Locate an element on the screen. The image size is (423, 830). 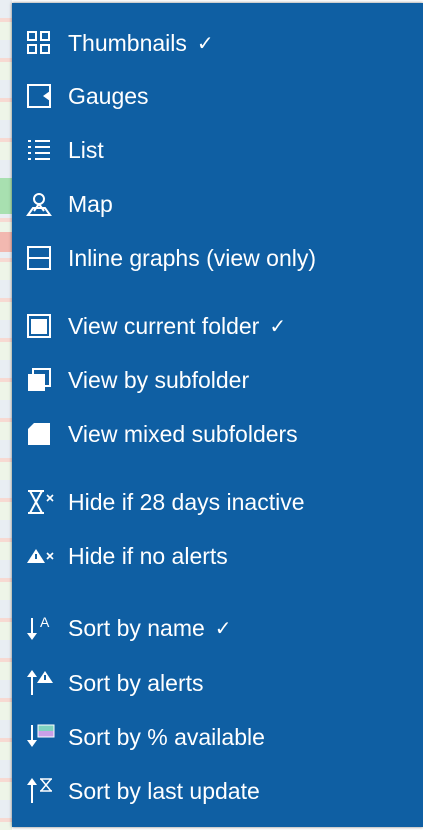
menu-item-label: View by subfolder is located at coordinates (159, 379).